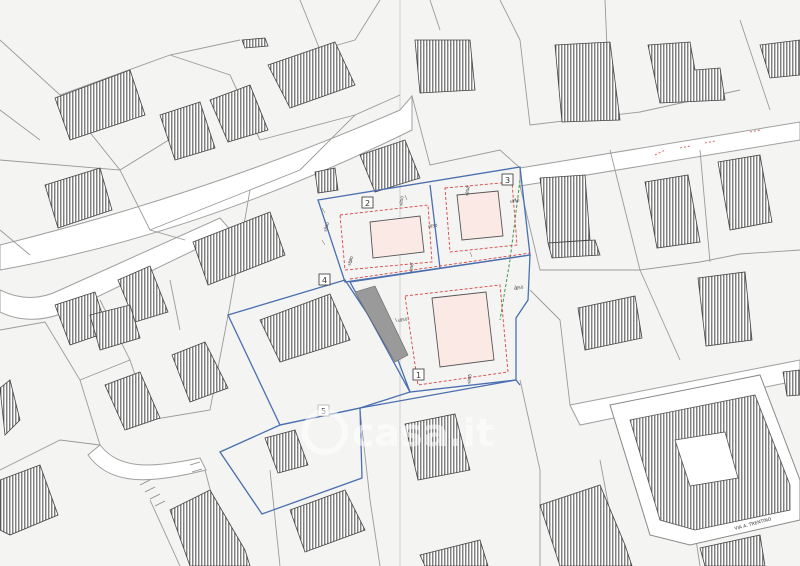 This screenshot has height=566, width=800. Describe the element at coordinates (423, 433) in the screenshot. I see `watermark-text: casa.it` at that location.